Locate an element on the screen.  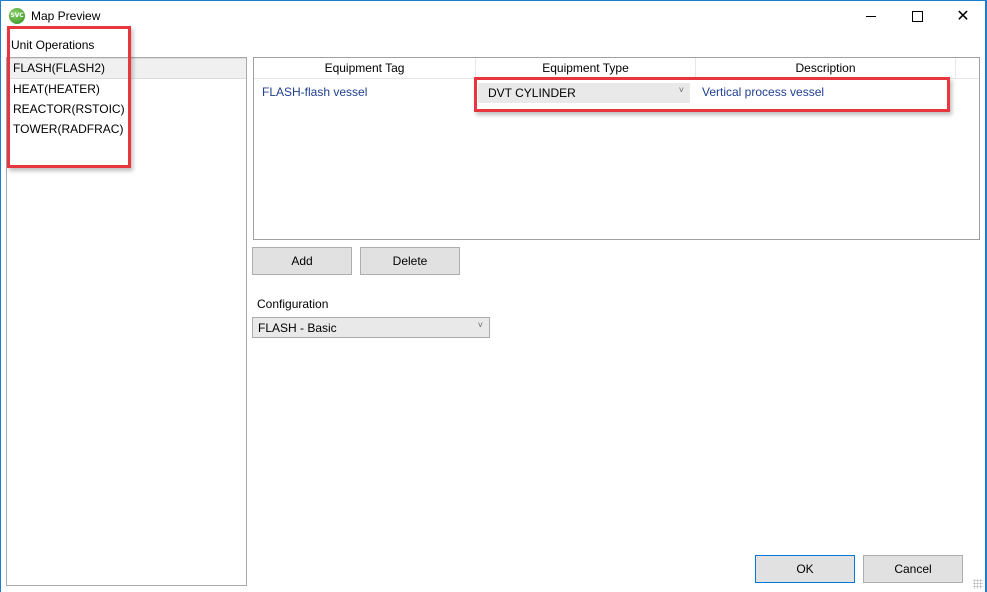
grid-header: Equipment Tag Equipment Type Description is located at coordinates (616, 68).